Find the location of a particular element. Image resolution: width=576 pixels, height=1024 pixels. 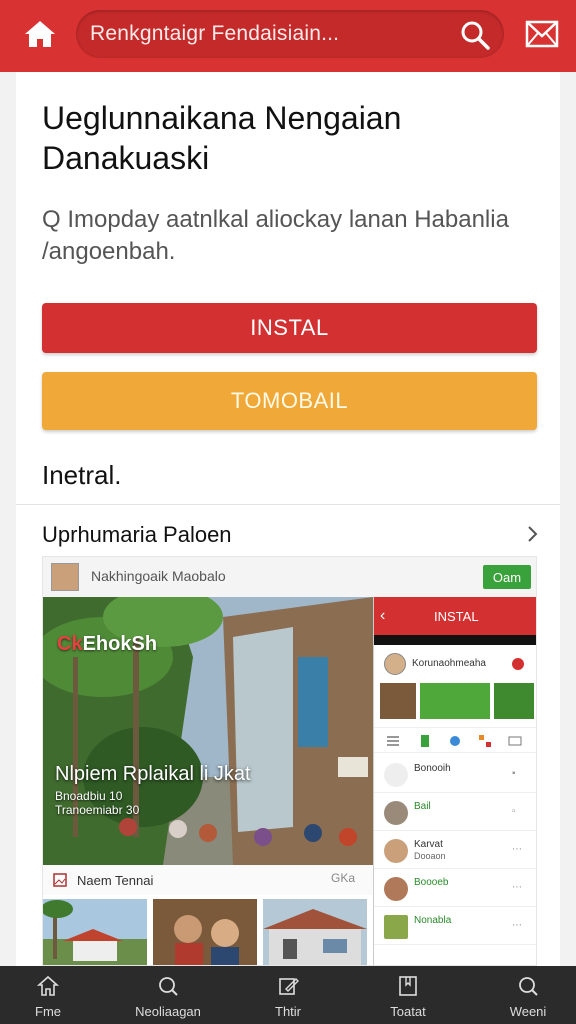

phone-app-bar: ‹ INSTAL is located at coordinates (455, 616).